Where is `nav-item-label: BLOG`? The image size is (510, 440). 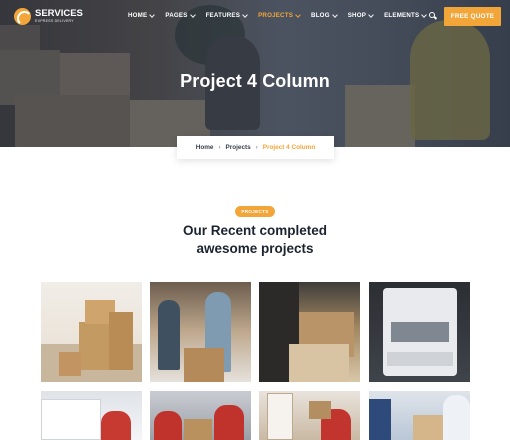 nav-item-label: BLOG is located at coordinates (320, 15).